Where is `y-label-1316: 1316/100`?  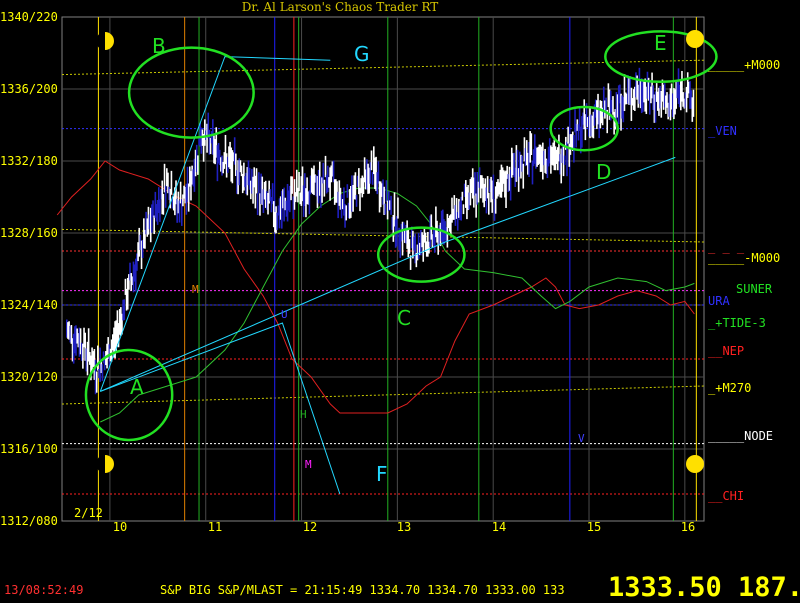
y-label-1316: 1316/100 is located at coordinates (29, 449).